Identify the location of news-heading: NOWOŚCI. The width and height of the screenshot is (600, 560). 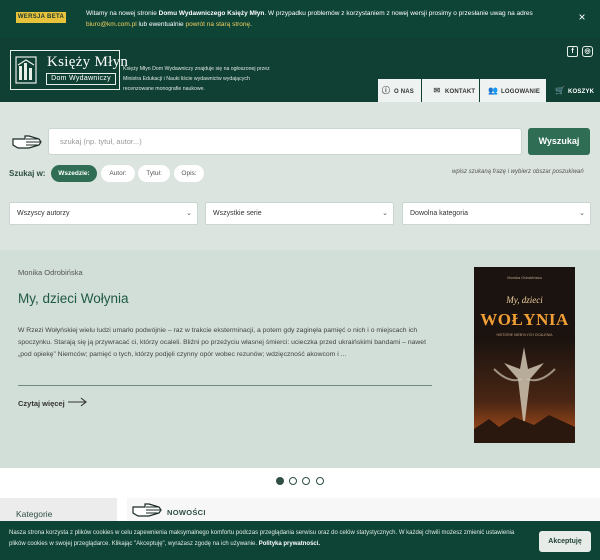
(186, 512).